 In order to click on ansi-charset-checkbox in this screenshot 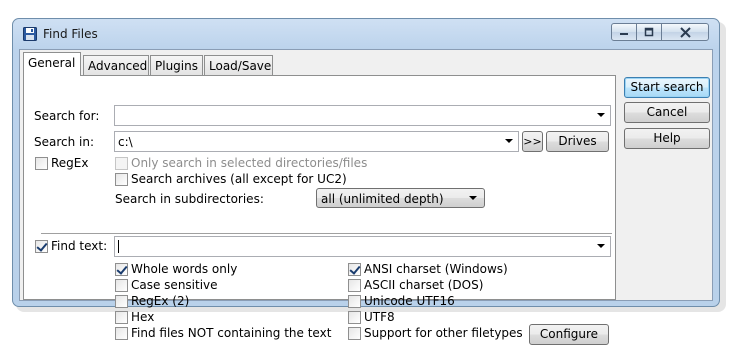, I will do `click(354, 269)`.